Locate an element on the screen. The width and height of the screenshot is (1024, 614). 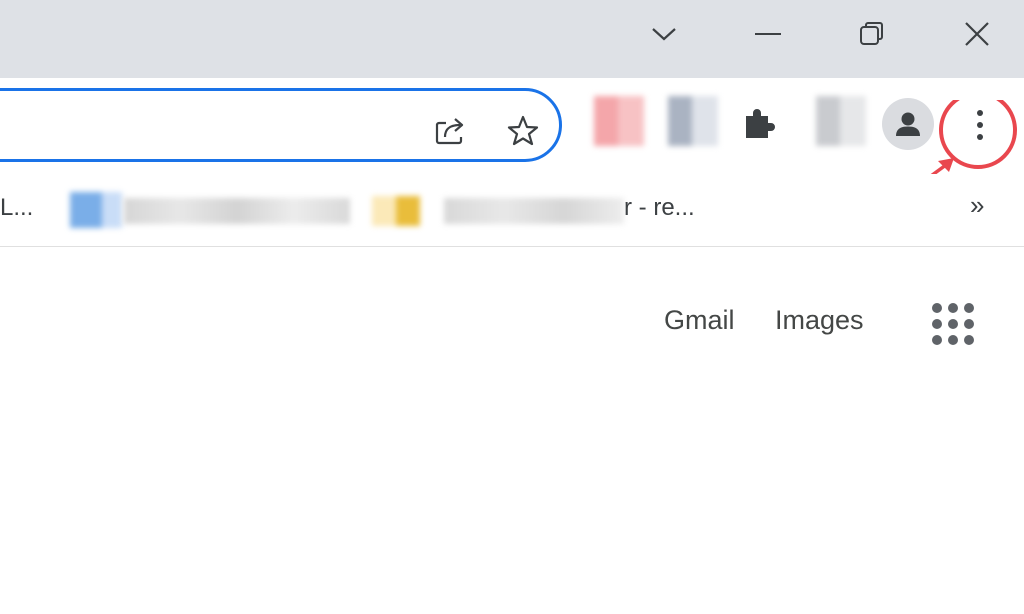
extension-icon-light is located at coordinates (841, 121).